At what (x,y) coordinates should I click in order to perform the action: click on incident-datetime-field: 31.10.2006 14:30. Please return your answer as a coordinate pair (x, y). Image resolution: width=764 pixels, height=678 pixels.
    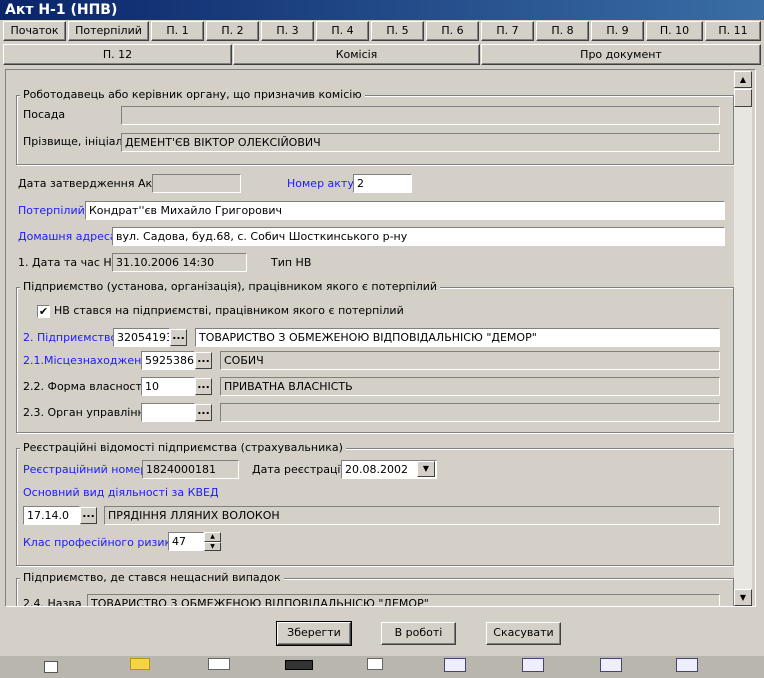
    Looking at the image, I should click on (179, 262).